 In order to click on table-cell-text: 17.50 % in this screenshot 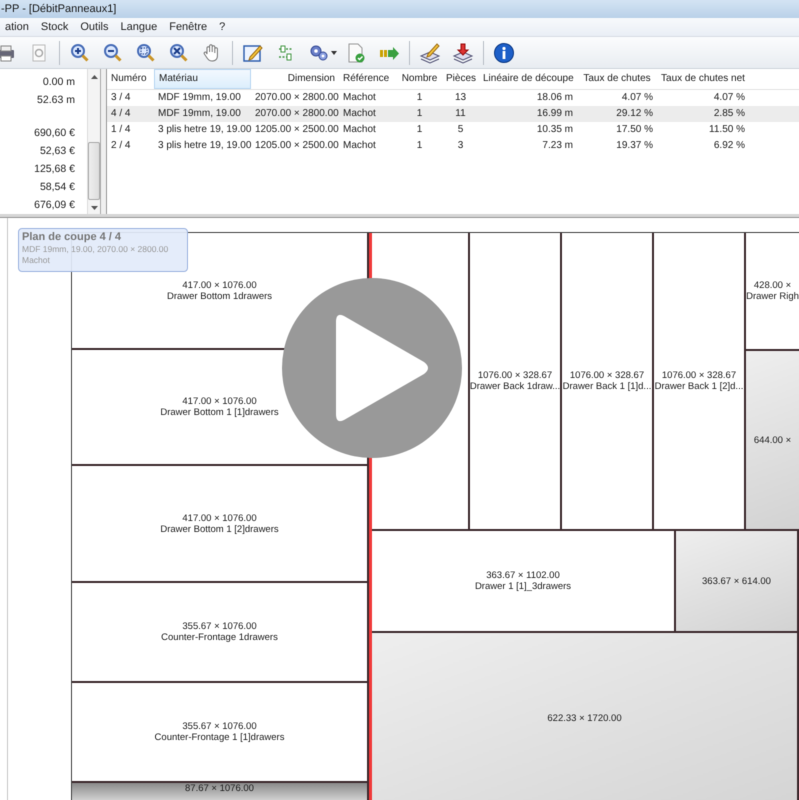, I will do `click(634, 130)`.